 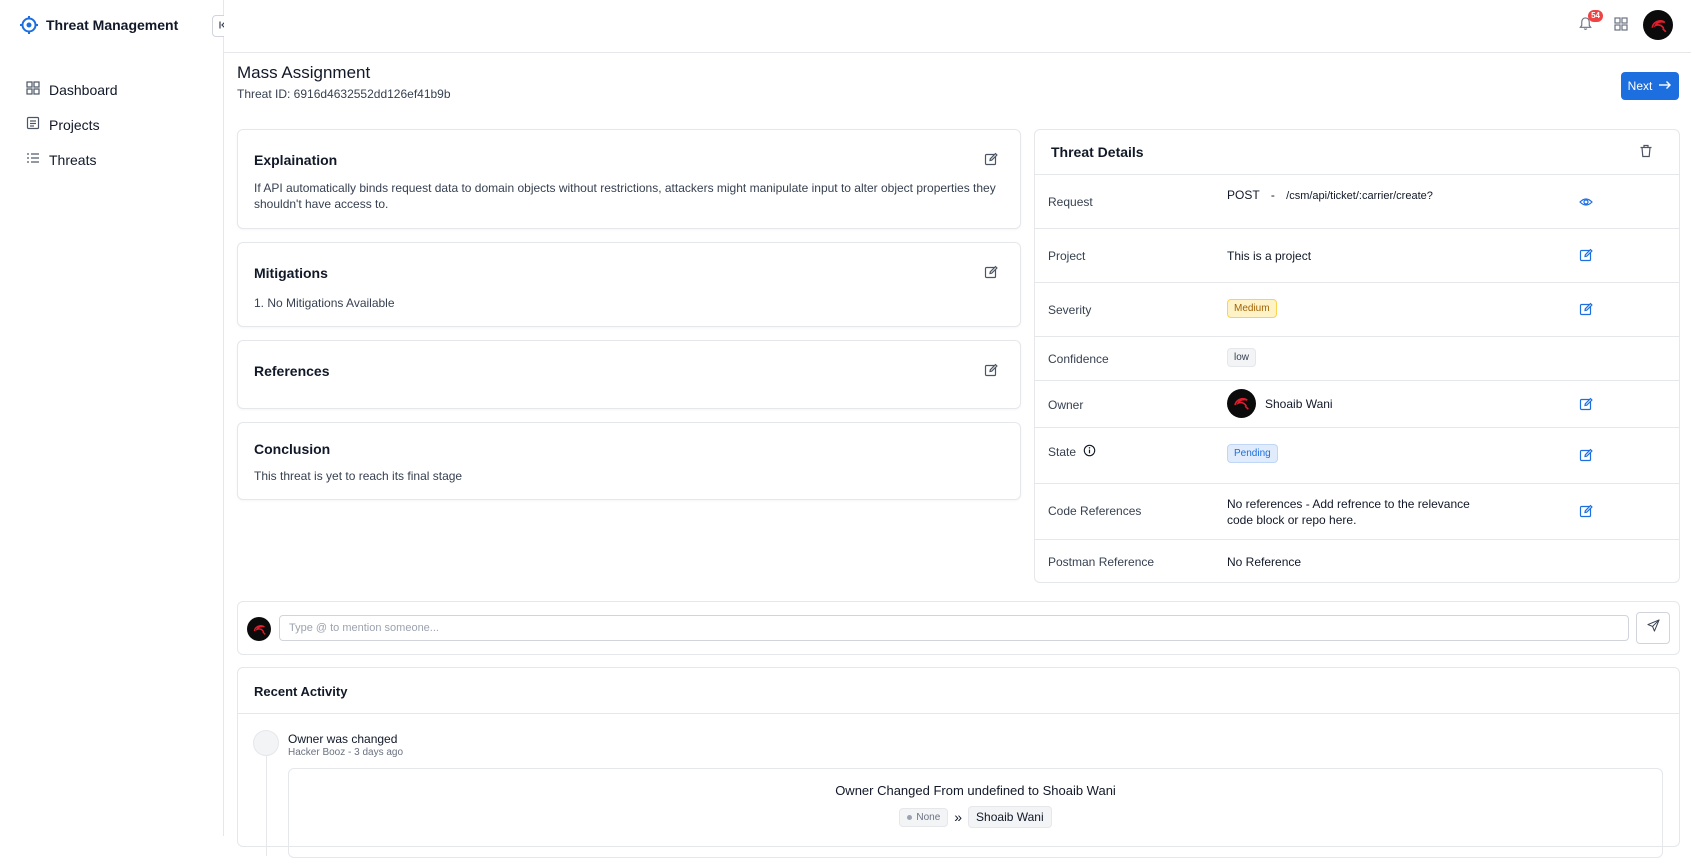 What do you see at coordinates (928, 817) in the screenshot?
I see `from-value: None` at bounding box center [928, 817].